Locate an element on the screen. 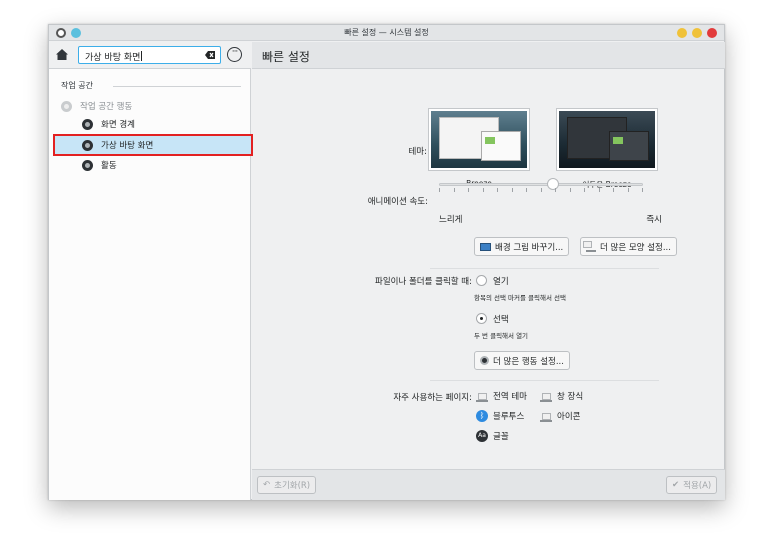 This screenshot has height=557, width=773. search-input: 가상 바탕 화면 is located at coordinates (149, 55).